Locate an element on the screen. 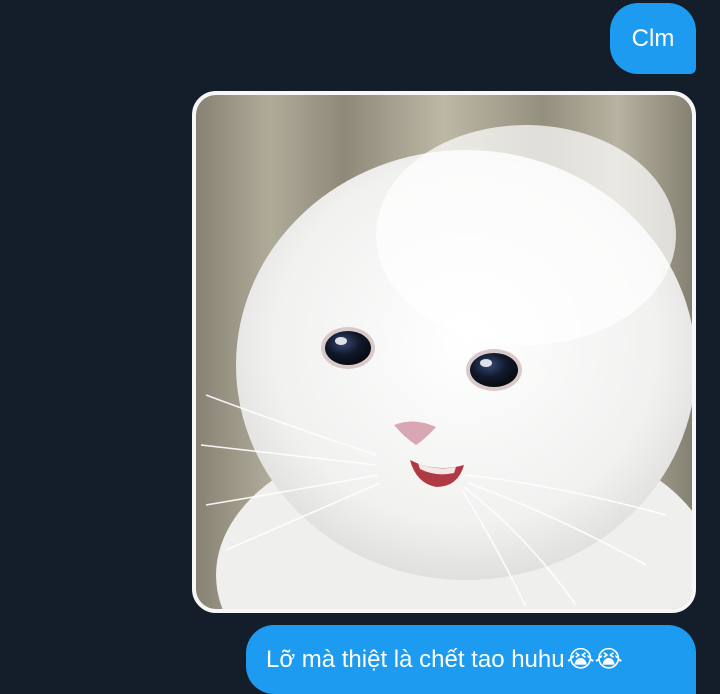  message-bubble-clm: Clm is located at coordinates (653, 38).